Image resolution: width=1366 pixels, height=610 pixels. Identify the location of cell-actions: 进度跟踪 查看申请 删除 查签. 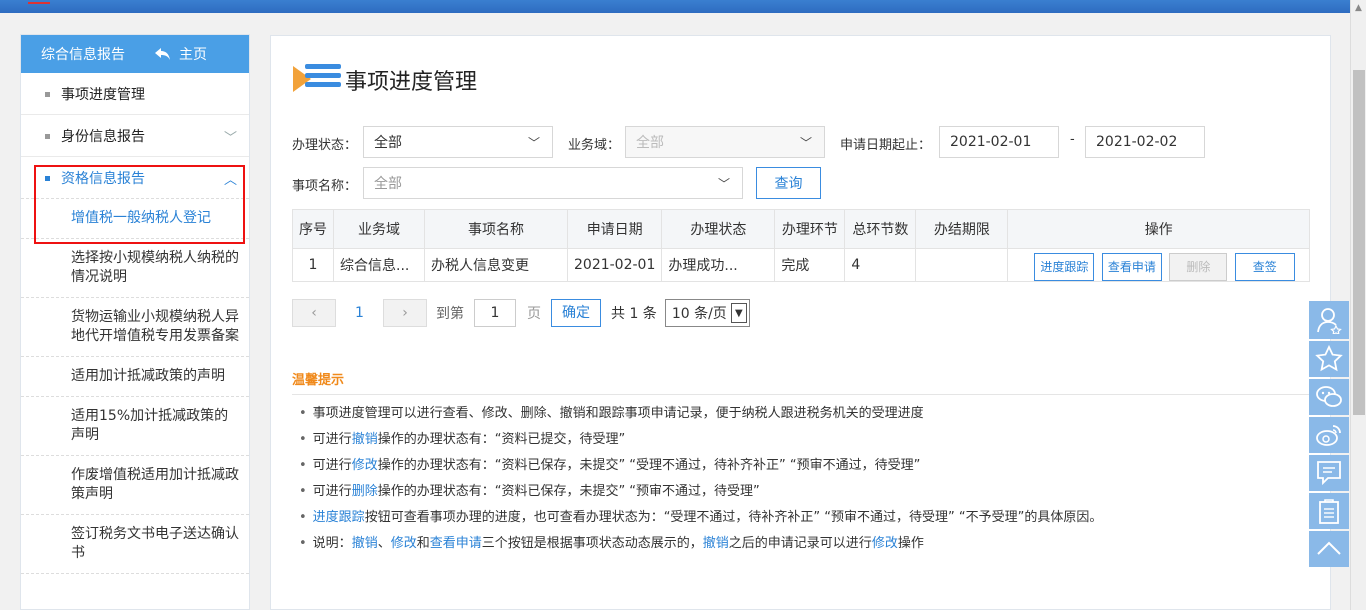
(1158, 265).